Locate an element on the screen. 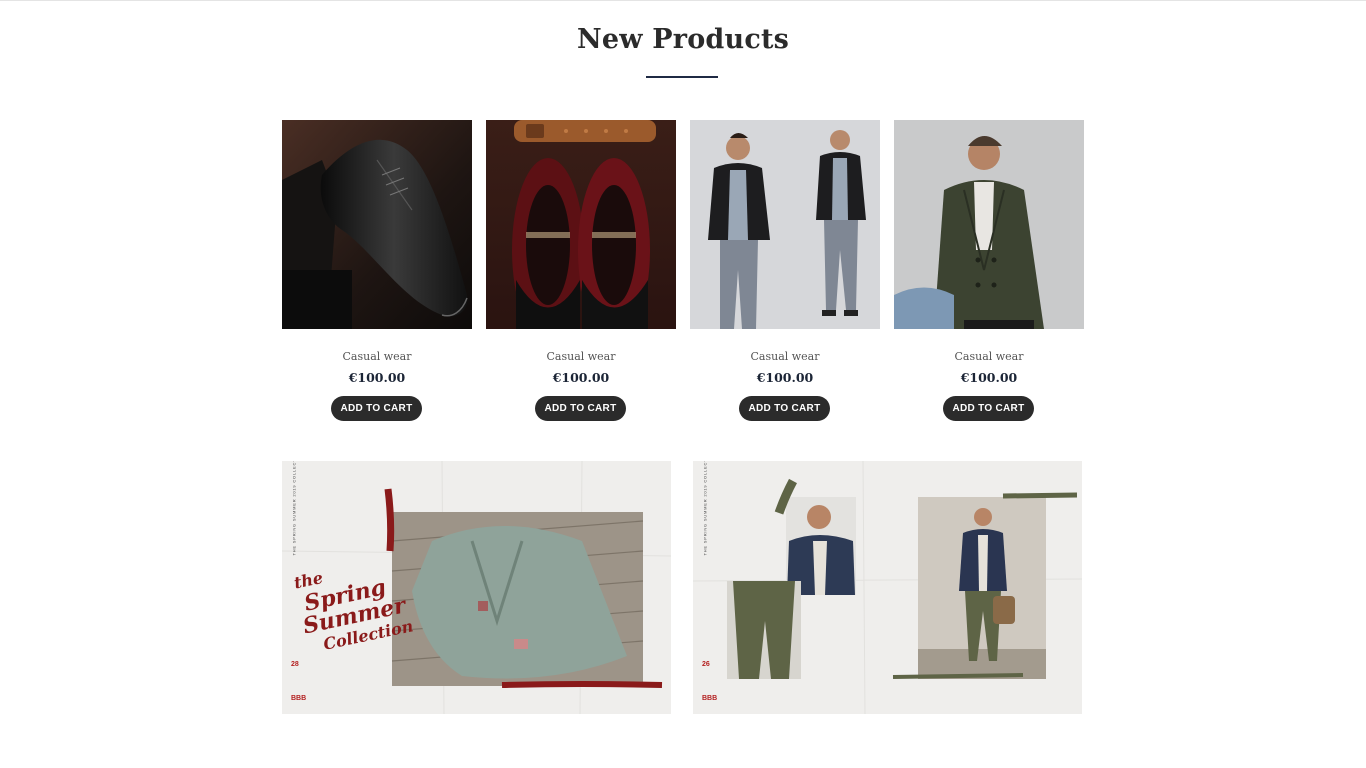  banner-page-number: 26 is located at coordinates (706, 664).